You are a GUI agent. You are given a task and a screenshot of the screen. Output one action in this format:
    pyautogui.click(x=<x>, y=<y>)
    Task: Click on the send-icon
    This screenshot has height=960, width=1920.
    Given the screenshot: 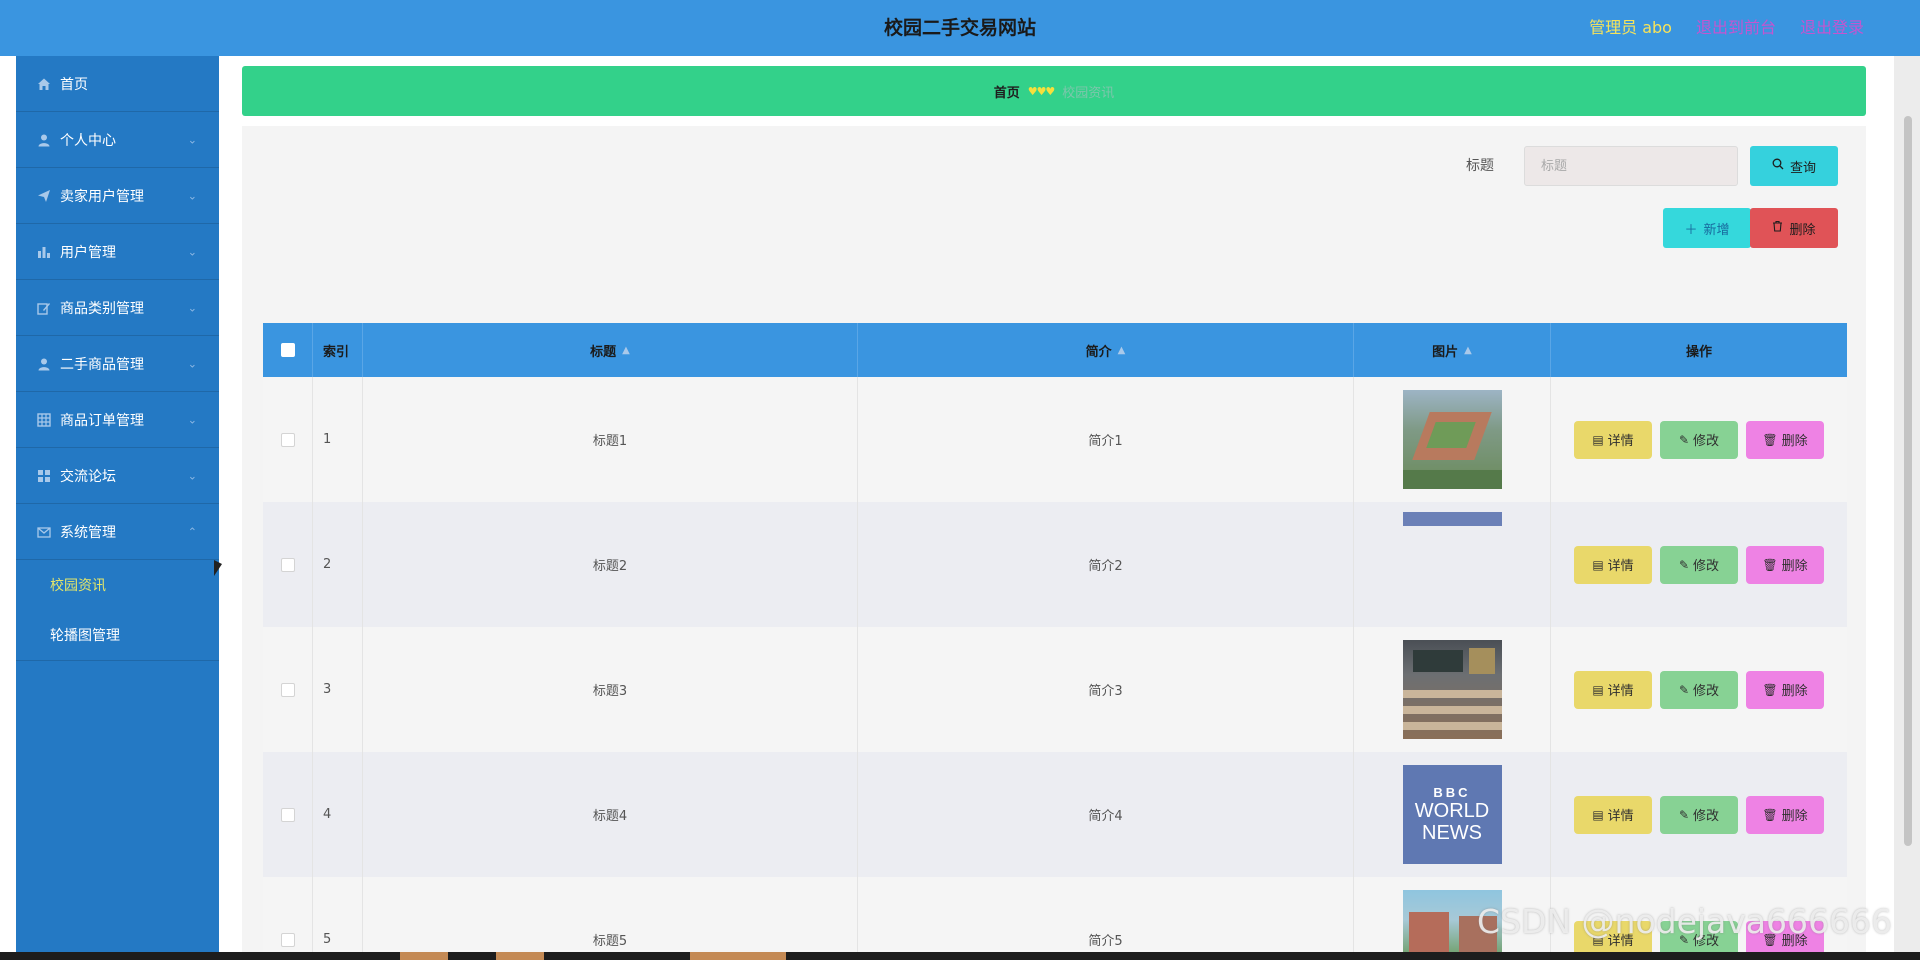 What is the action you would take?
    pyautogui.click(x=44, y=196)
    